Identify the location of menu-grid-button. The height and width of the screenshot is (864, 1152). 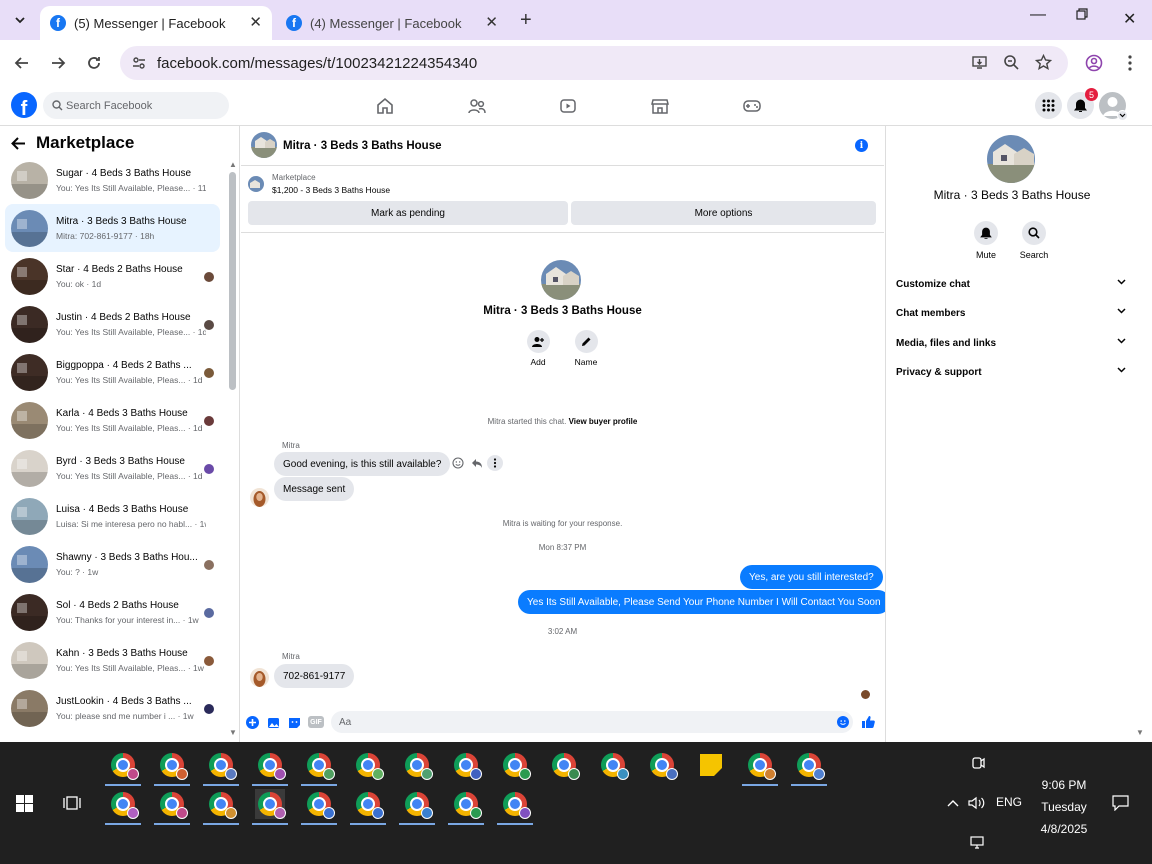
(1048, 105).